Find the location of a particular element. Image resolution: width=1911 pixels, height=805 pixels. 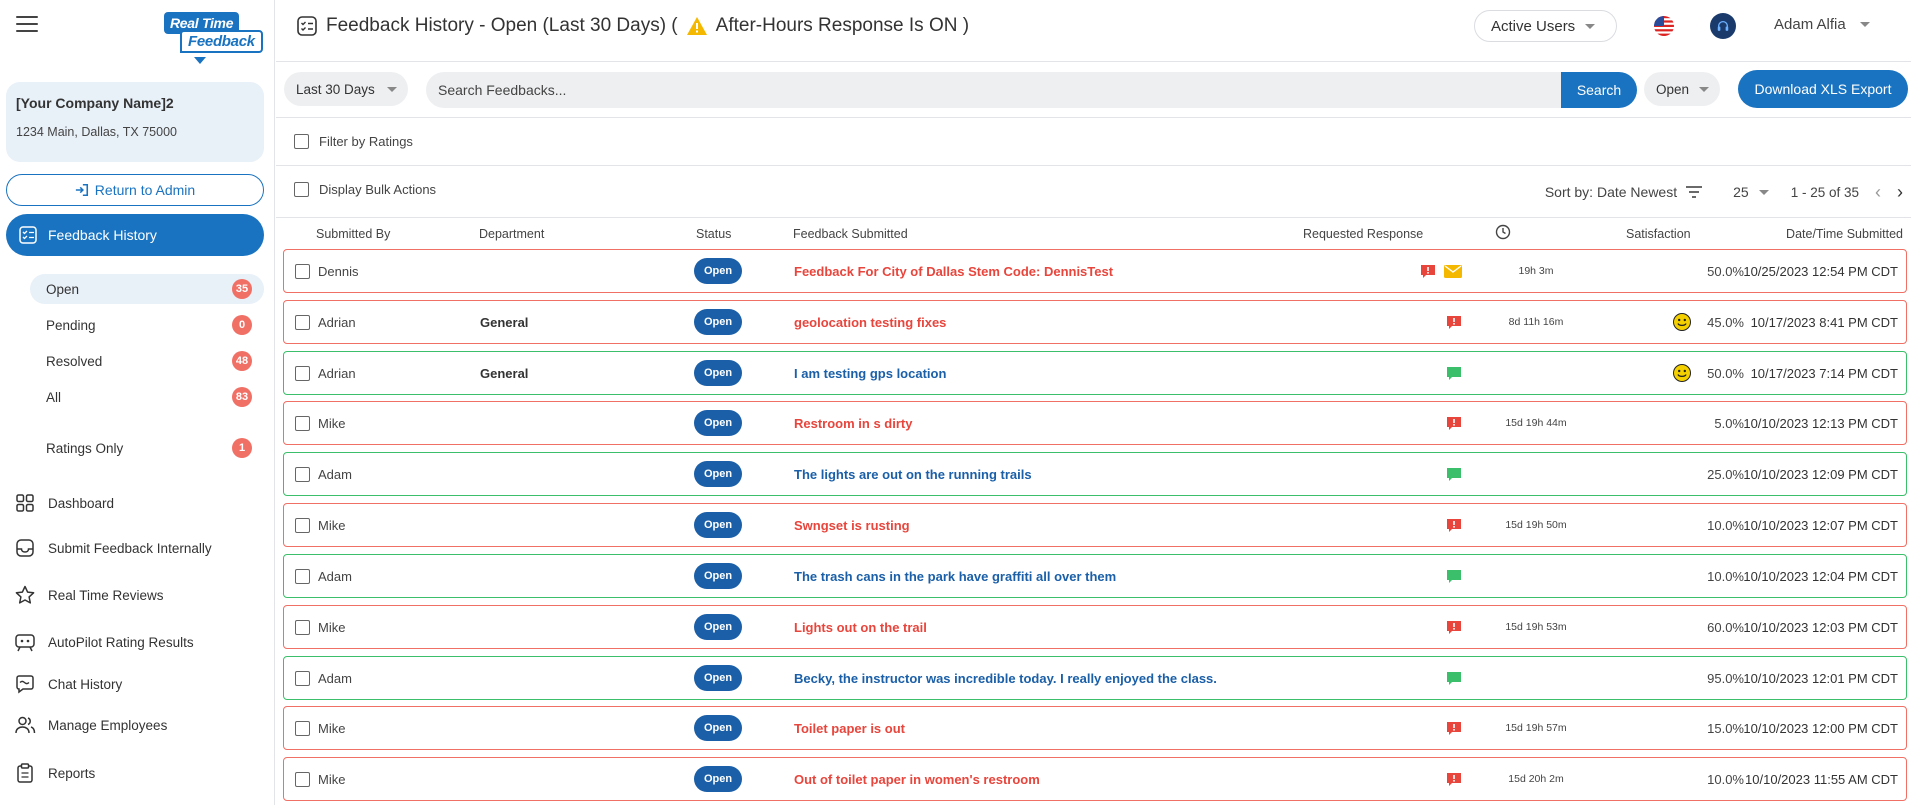

sidebar-item-resolved: Resolved 48 is located at coordinates (147, 361).